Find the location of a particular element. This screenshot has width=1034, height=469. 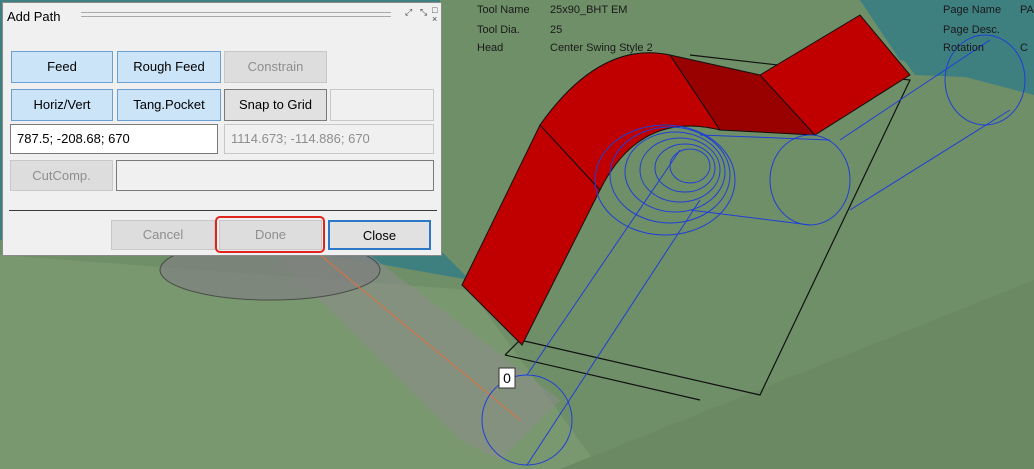

empty-field-top is located at coordinates (382, 105).